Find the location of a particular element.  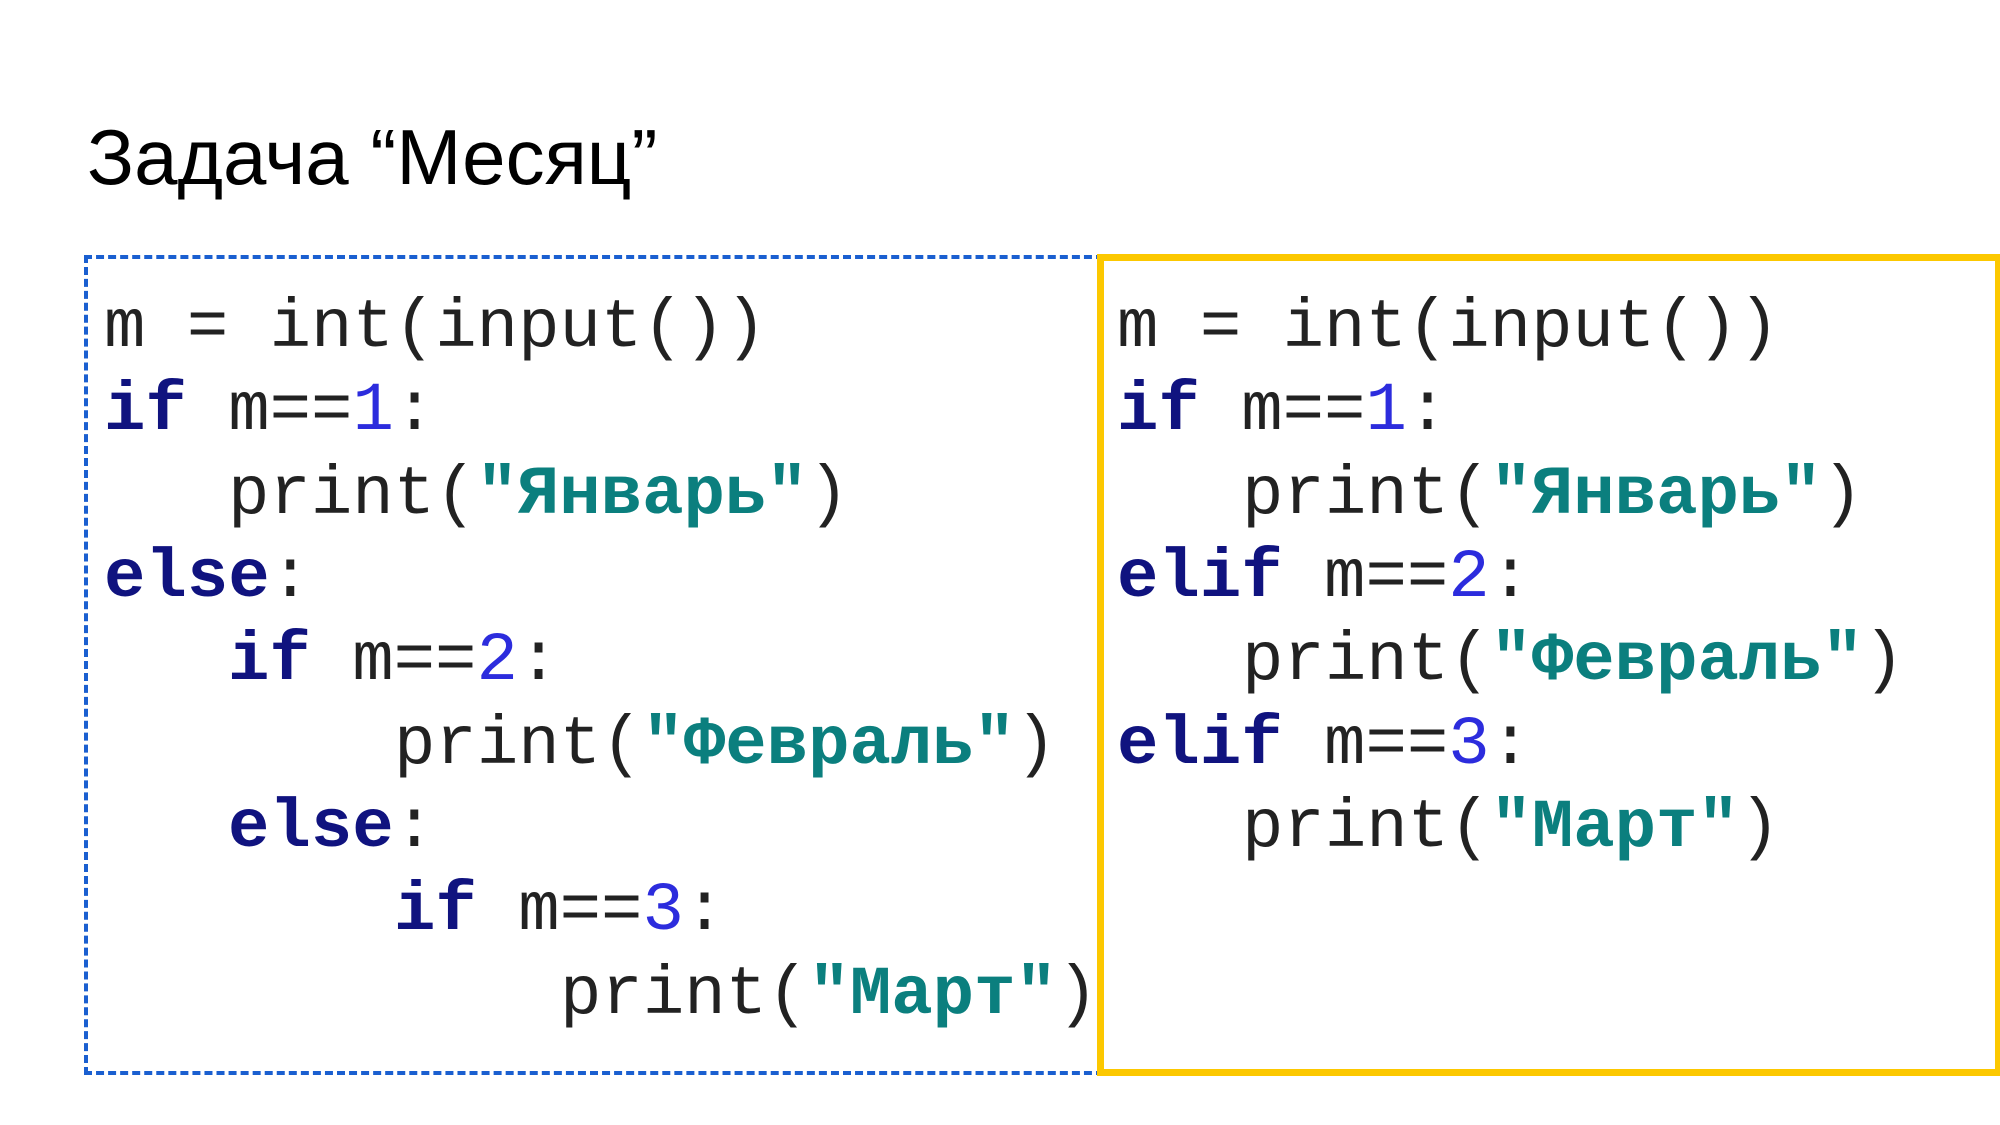

right-code-line-7: print("Март") is located at coordinates (1511, 828).